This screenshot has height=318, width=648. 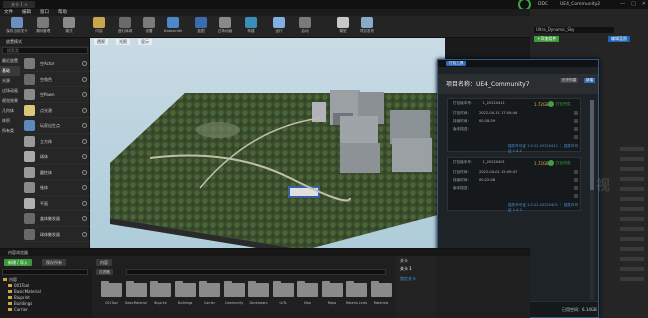 I want to click on toolbar-button: 内容, so click(x=99, y=27).